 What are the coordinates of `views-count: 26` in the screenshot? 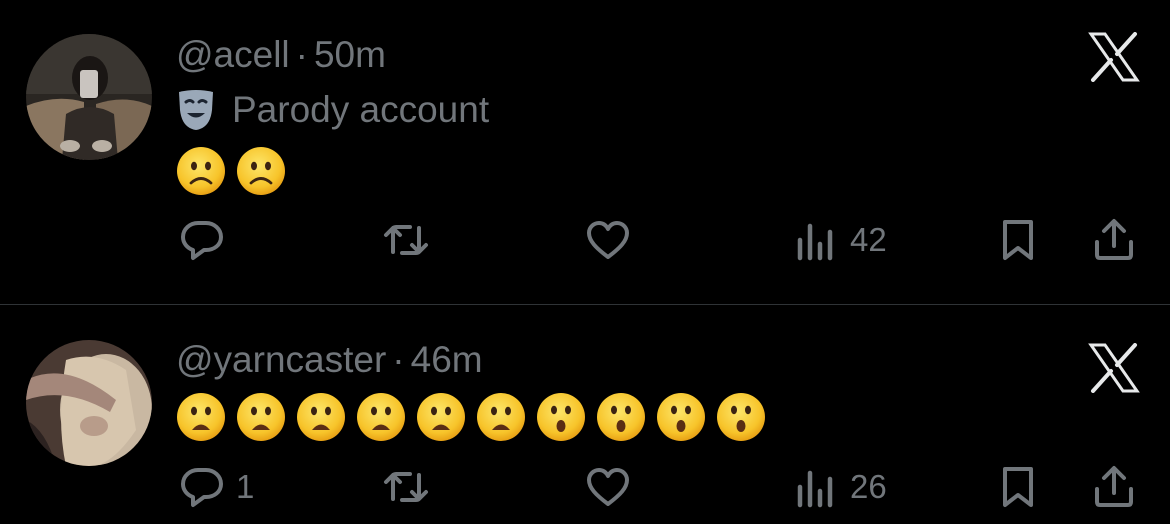 It's located at (868, 486).